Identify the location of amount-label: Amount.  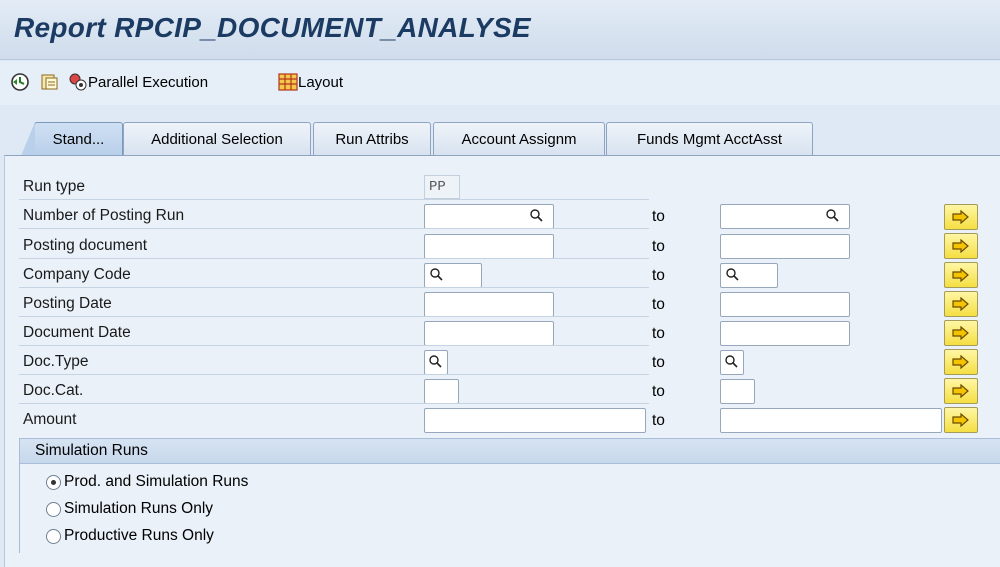
(50, 419).